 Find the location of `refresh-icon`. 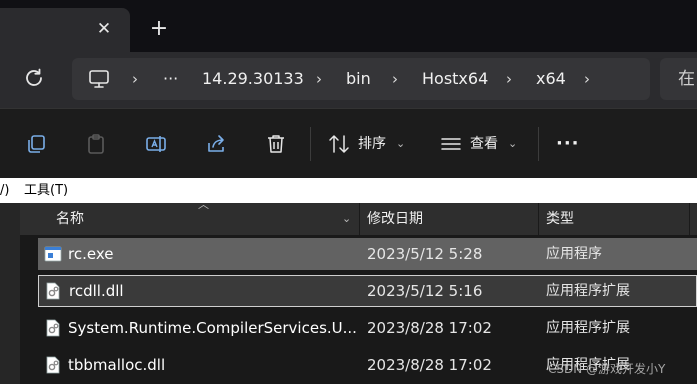

refresh-icon is located at coordinates (34, 78).